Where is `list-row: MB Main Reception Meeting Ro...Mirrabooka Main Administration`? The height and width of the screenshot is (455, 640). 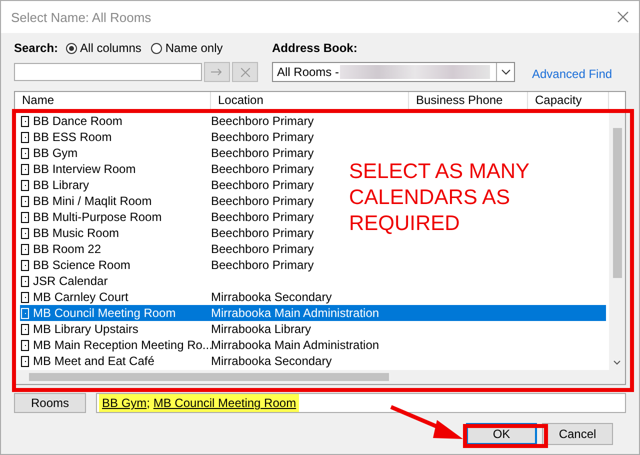 list-row: MB Main Reception Meeting Ro...Mirrabooka Main Administration is located at coordinates (200, 345).